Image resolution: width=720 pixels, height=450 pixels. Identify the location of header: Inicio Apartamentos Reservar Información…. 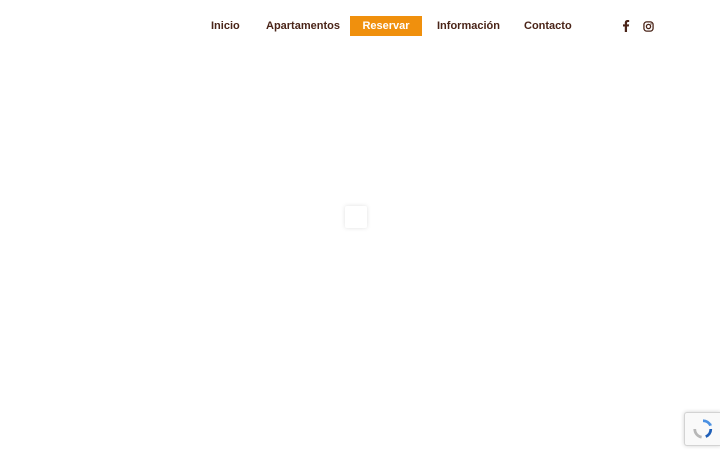
(360, 26).